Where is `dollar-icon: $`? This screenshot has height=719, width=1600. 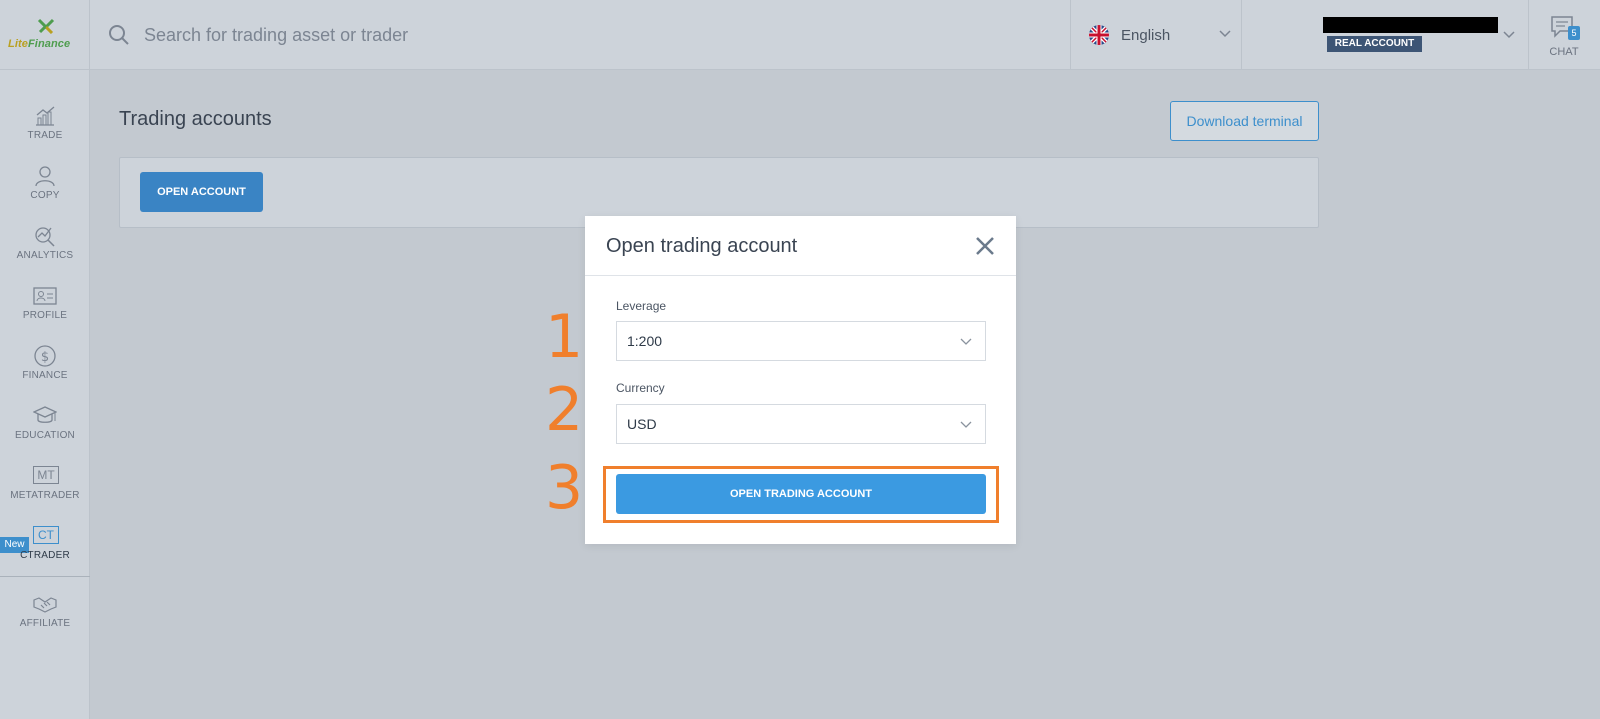
dollar-icon: $ is located at coordinates (45, 356).